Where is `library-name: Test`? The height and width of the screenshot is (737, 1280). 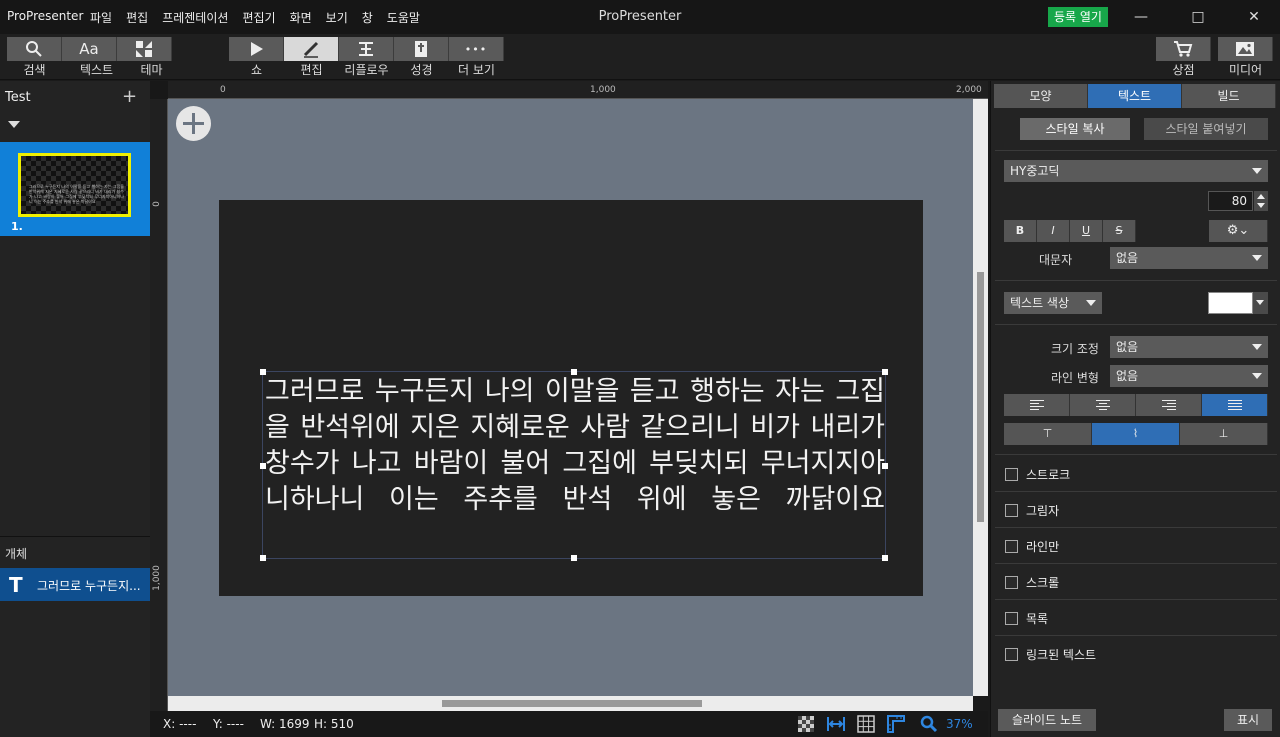
library-name: Test is located at coordinates (18, 97).